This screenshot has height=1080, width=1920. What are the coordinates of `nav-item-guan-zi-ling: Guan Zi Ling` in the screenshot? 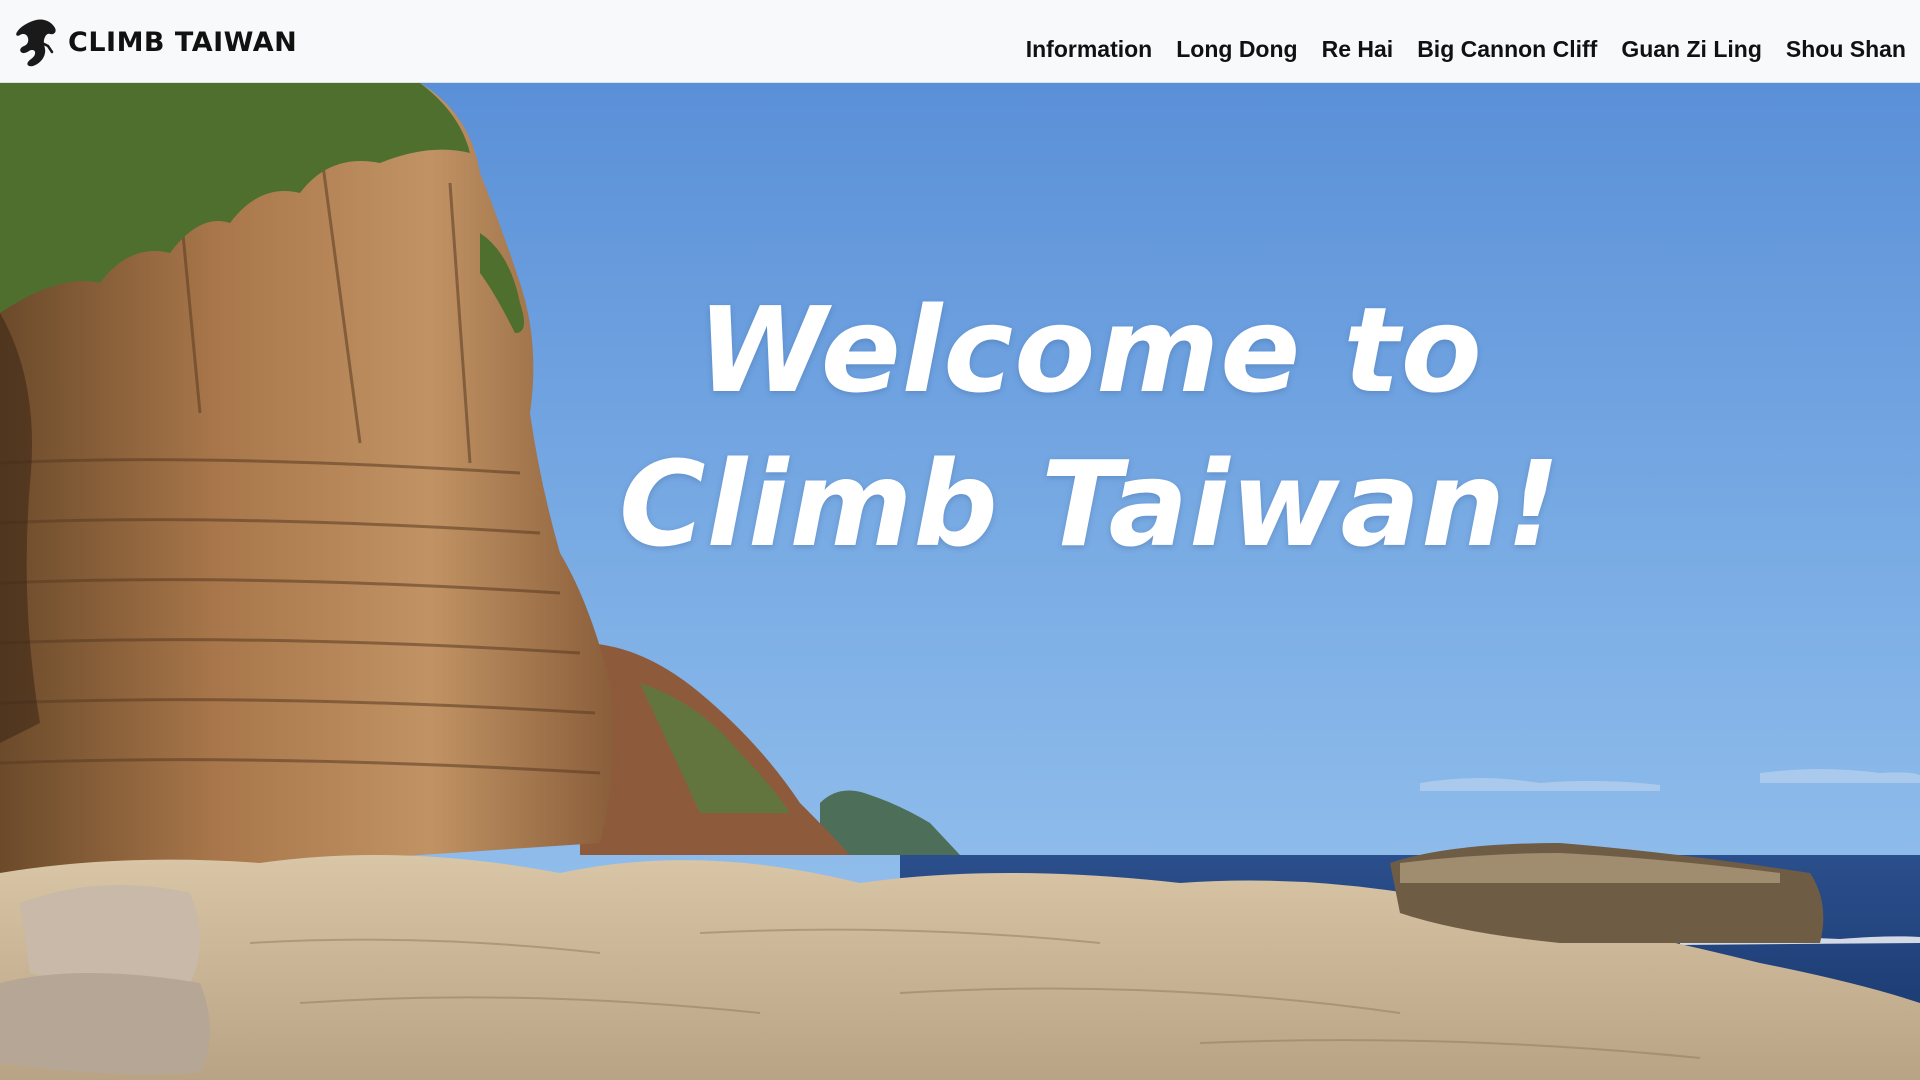 It's located at (1691, 49).